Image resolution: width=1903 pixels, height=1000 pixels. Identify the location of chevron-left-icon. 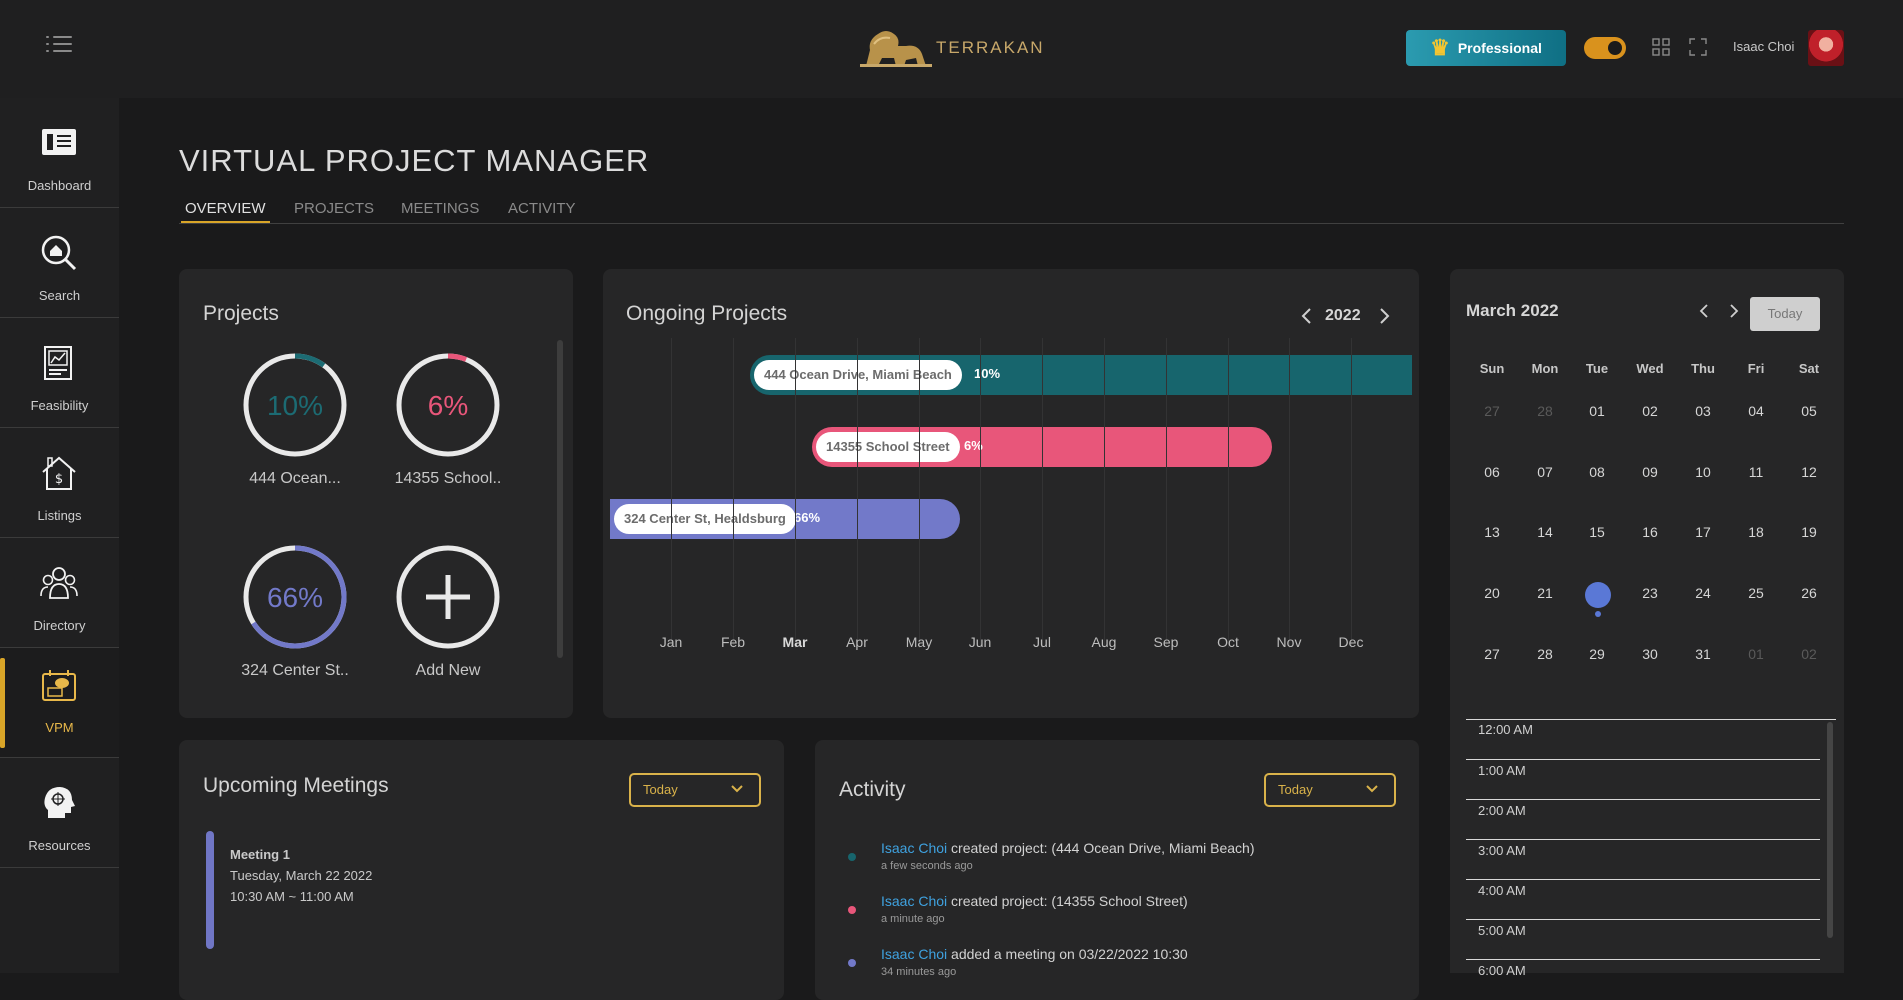
(1307, 316).